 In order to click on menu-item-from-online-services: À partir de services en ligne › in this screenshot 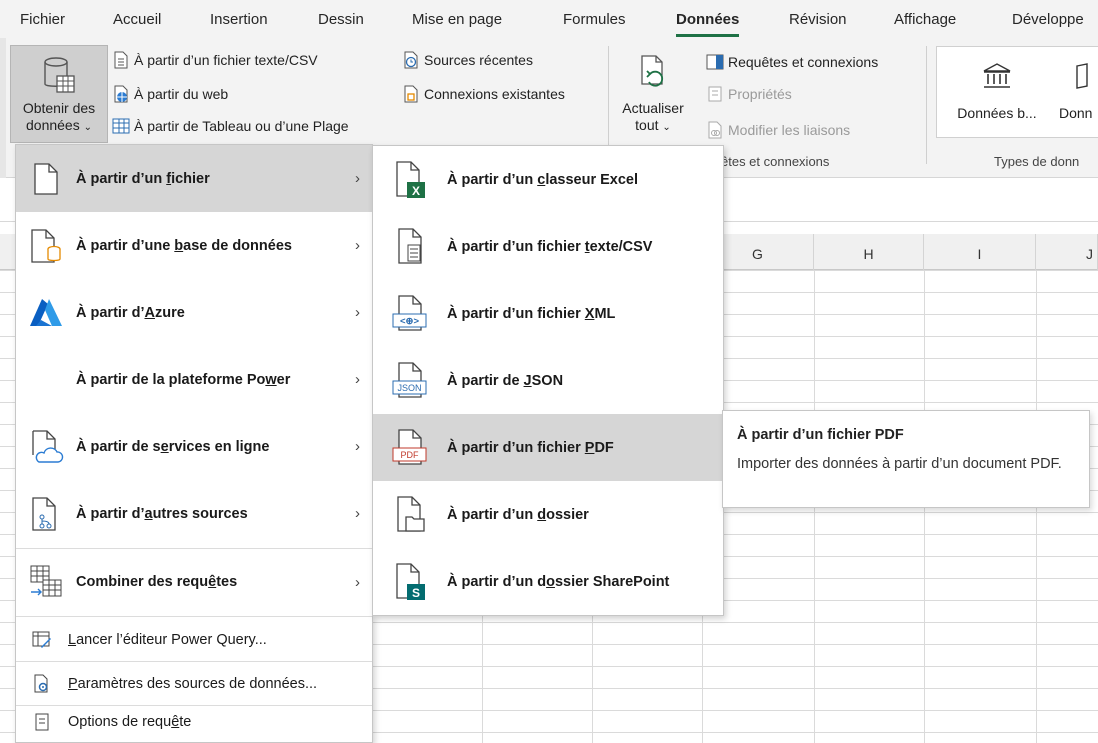, I will do `click(194, 446)`.